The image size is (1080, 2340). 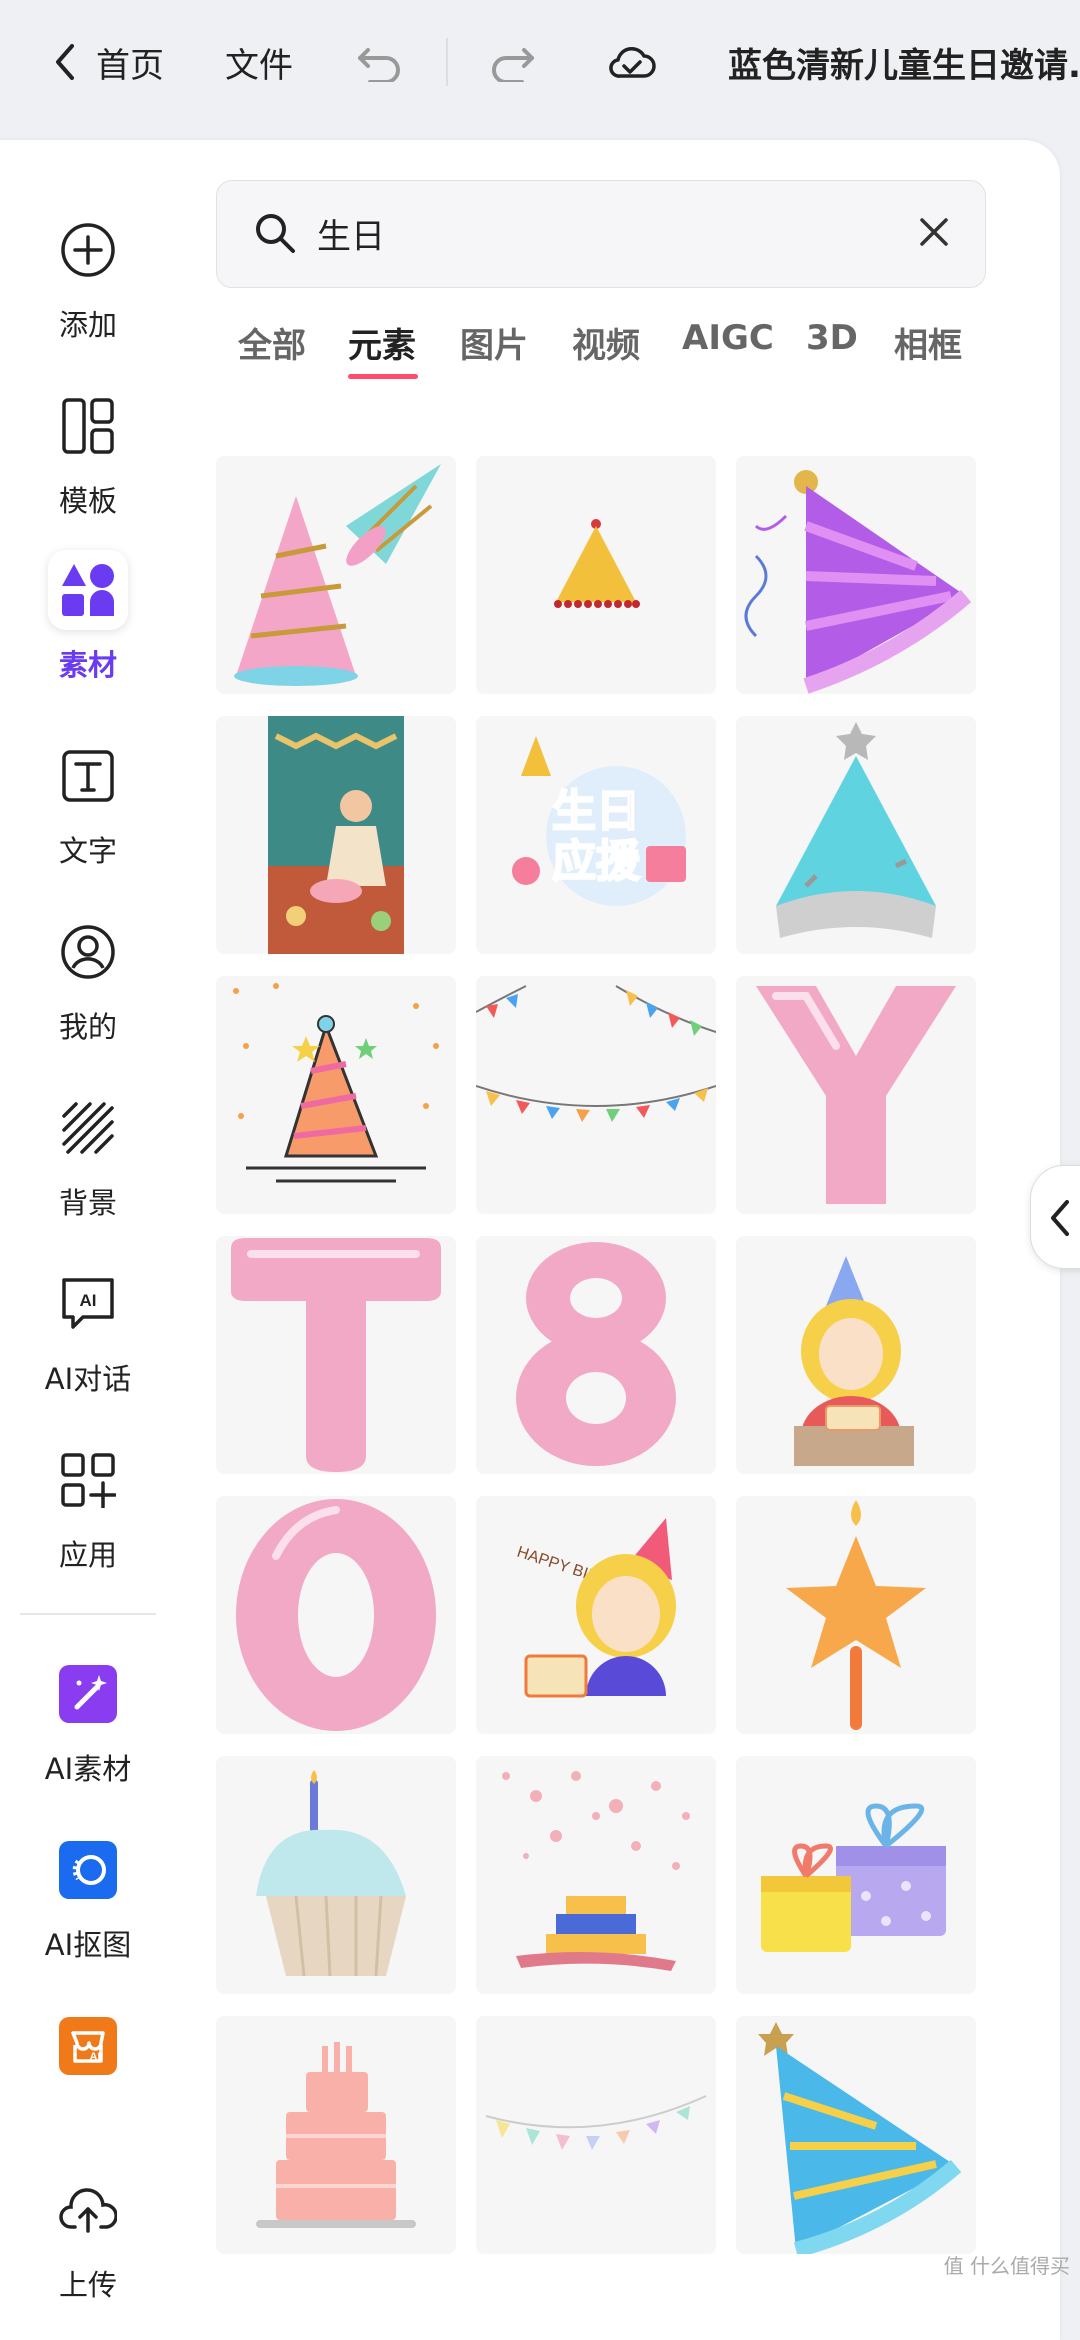 I want to click on watermark: 值 什么值得买, so click(x=1007, y=2264).